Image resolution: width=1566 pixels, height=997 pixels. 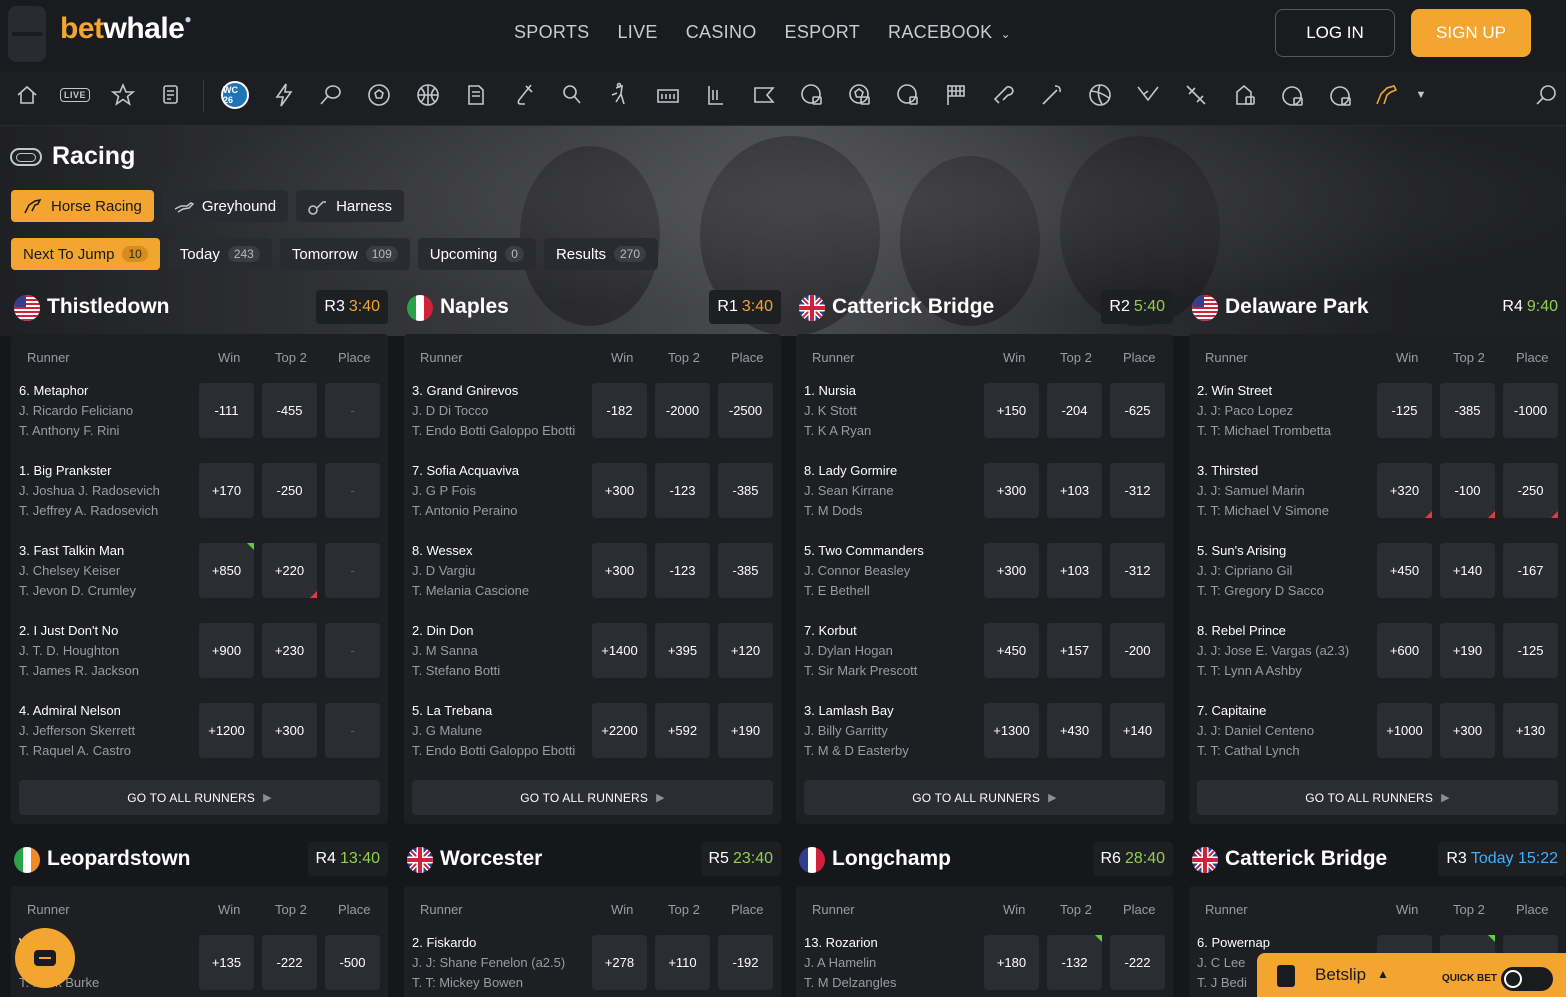 I want to click on tab-results: Results 270, so click(x=601, y=254).